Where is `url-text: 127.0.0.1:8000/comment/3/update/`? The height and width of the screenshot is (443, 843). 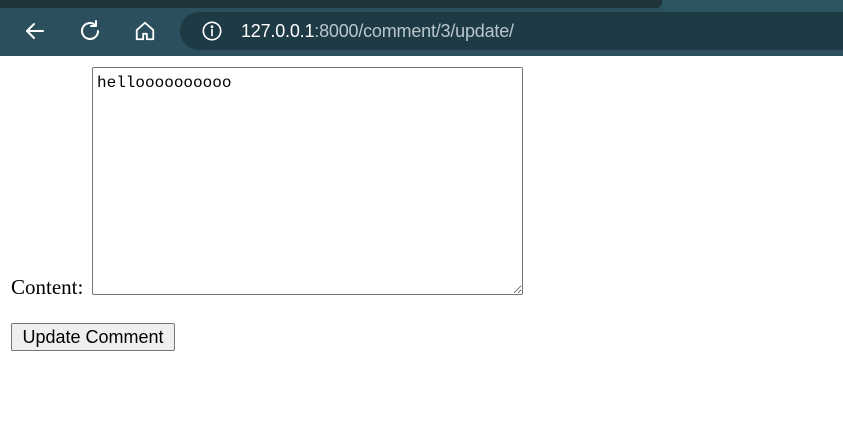 url-text: 127.0.0.1:8000/comment/3/update/ is located at coordinates (377, 31).